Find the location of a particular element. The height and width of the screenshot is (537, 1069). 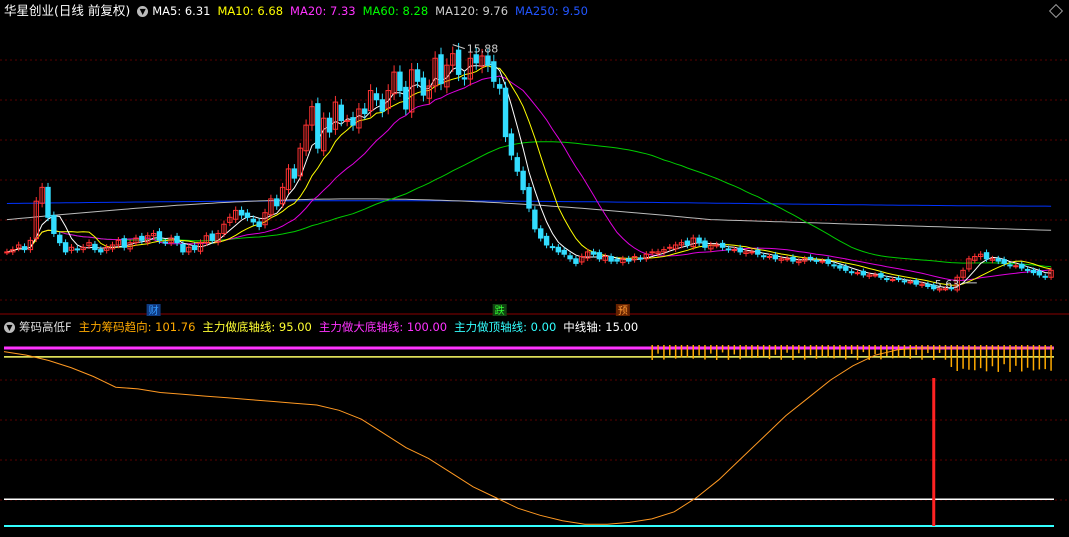

indicator-big-bottom-label: 主力做大底轴线: 100.00 is located at coordinates (383, 327).